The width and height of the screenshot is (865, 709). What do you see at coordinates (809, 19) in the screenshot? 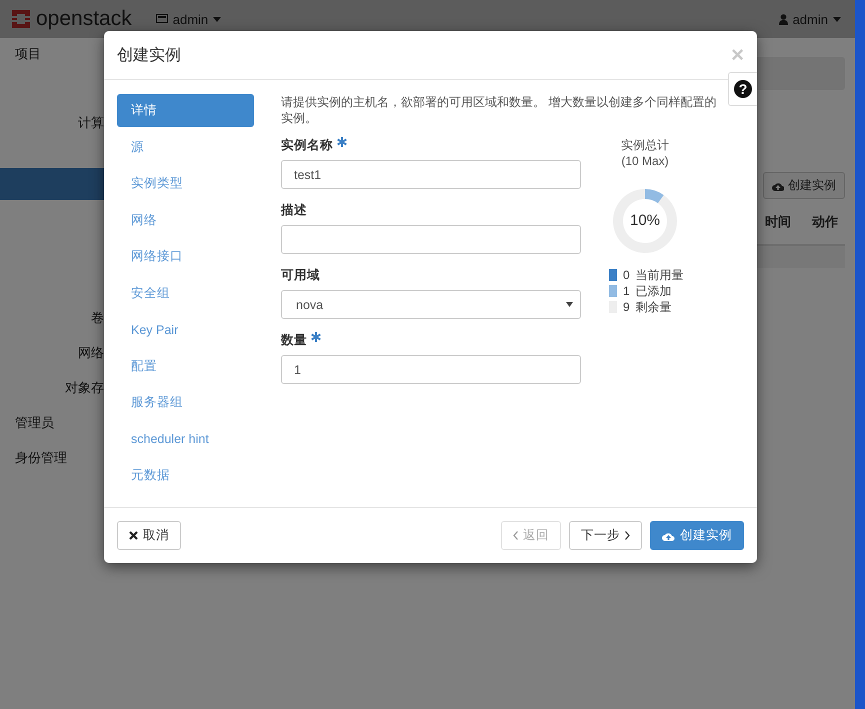
I see `user-menu: admin` at bounding box center [809, 19].